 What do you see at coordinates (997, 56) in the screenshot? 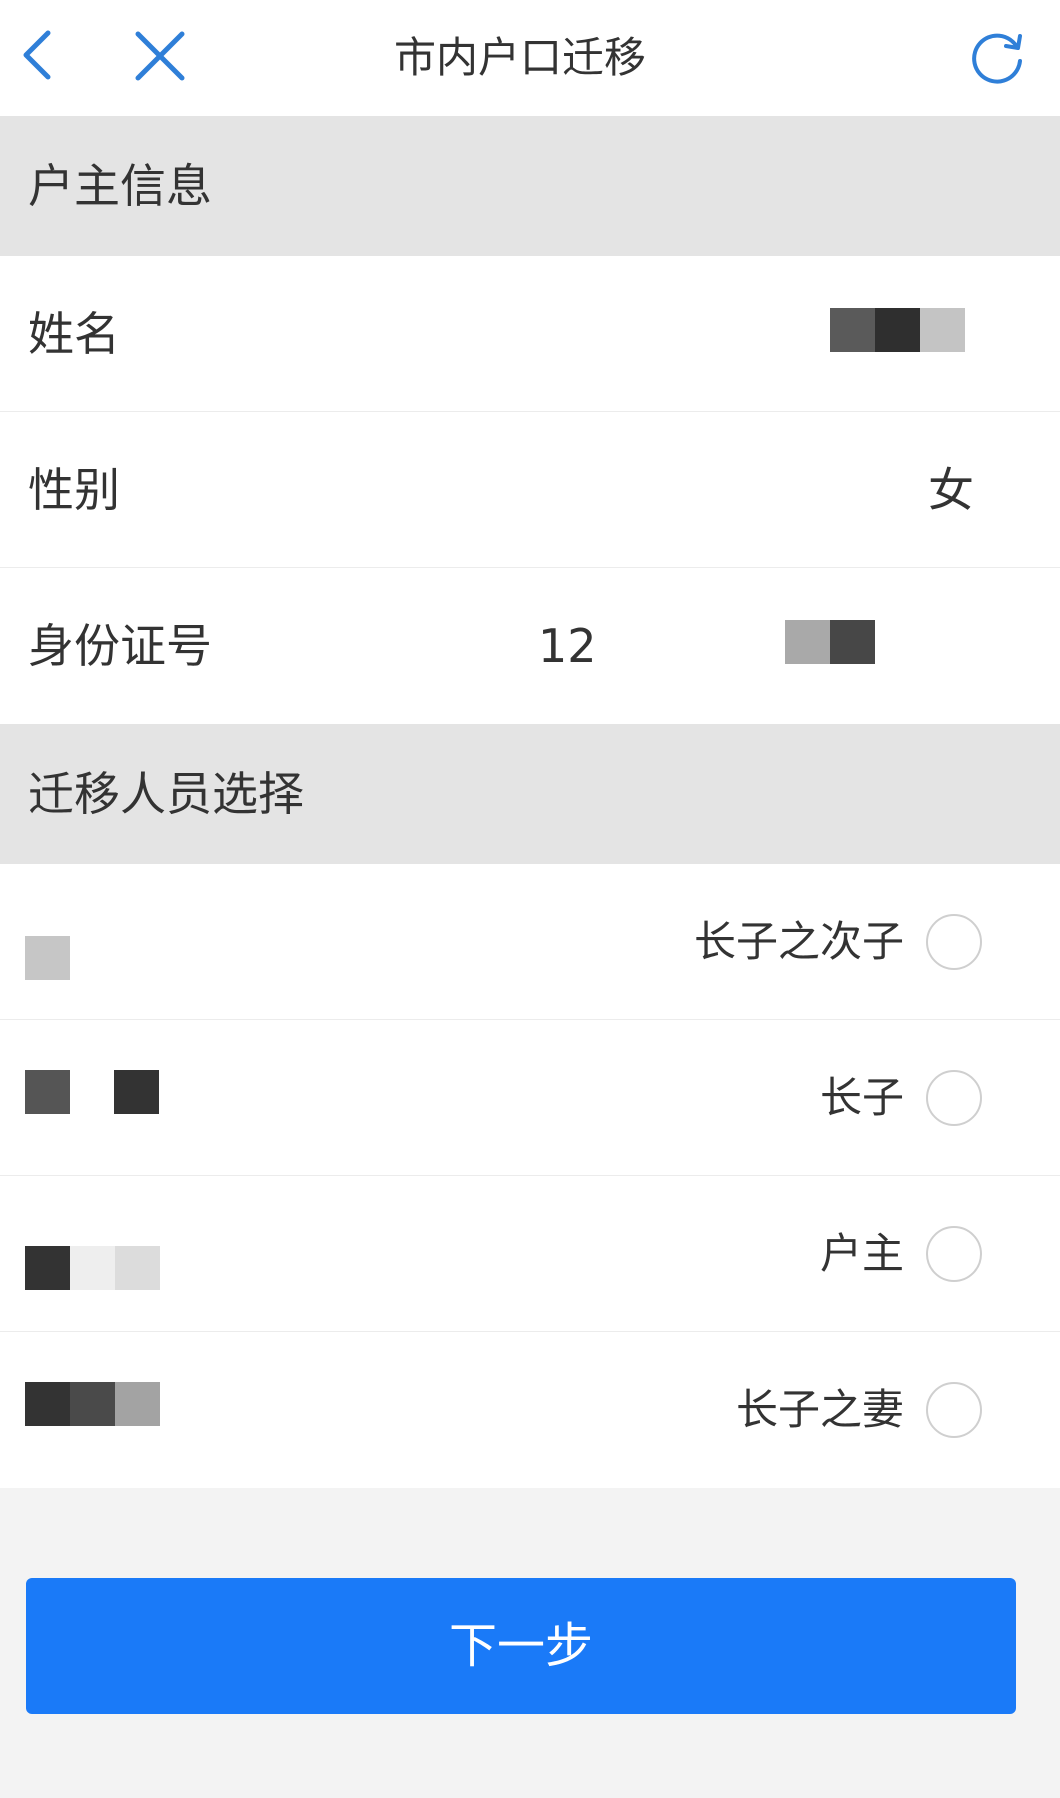
I see `refresh-icon` at bounding box center [997, 56].